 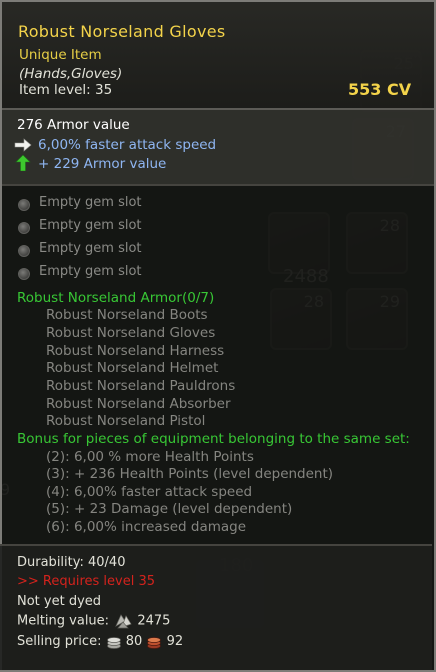 I want to click on set-bonus: (6): 6,00% increased damage, so click(x=146, y=527).